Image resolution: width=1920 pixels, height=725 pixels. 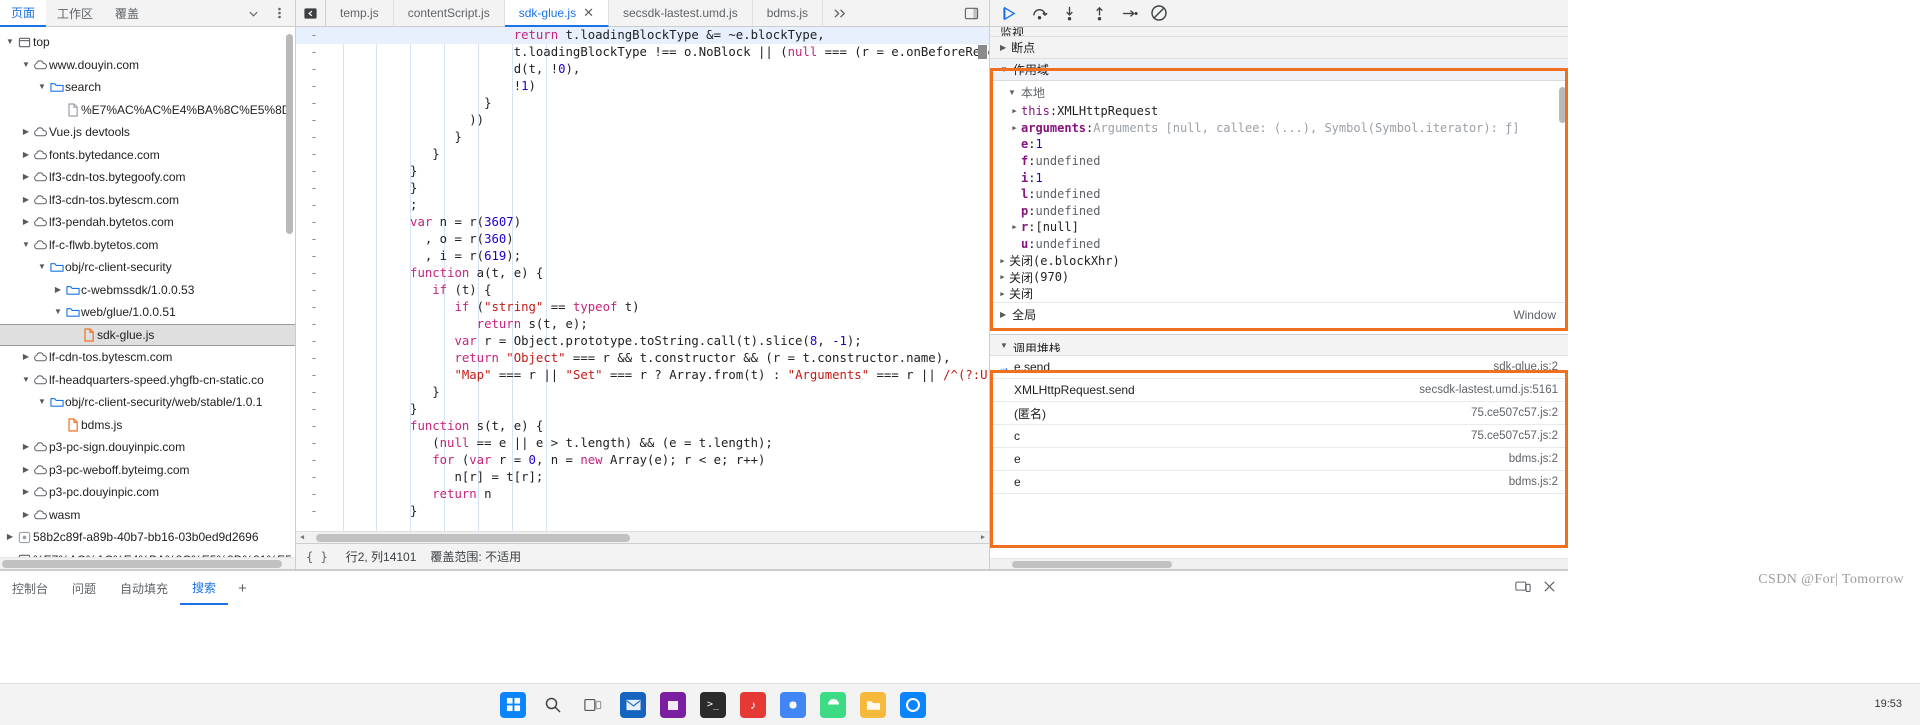 What do you see at coordinates (642, 290) in the screenshot?
I see `code-line: - if (t) {` at bounding box center [642, 290].